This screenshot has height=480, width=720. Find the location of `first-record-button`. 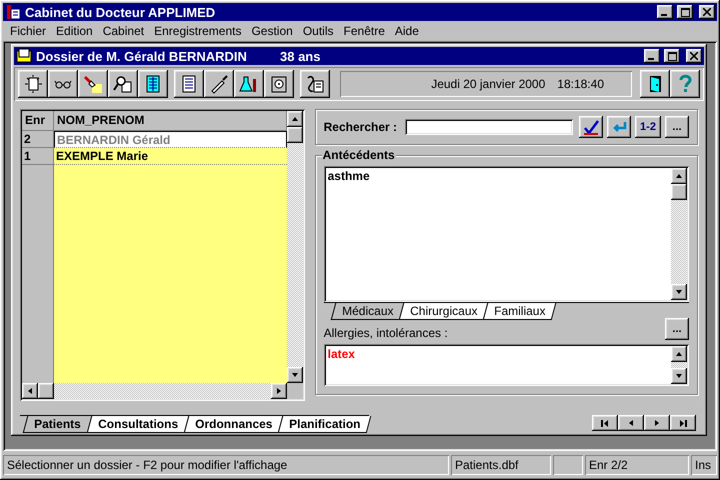

first-record-button is located at coordinates (605, 423).